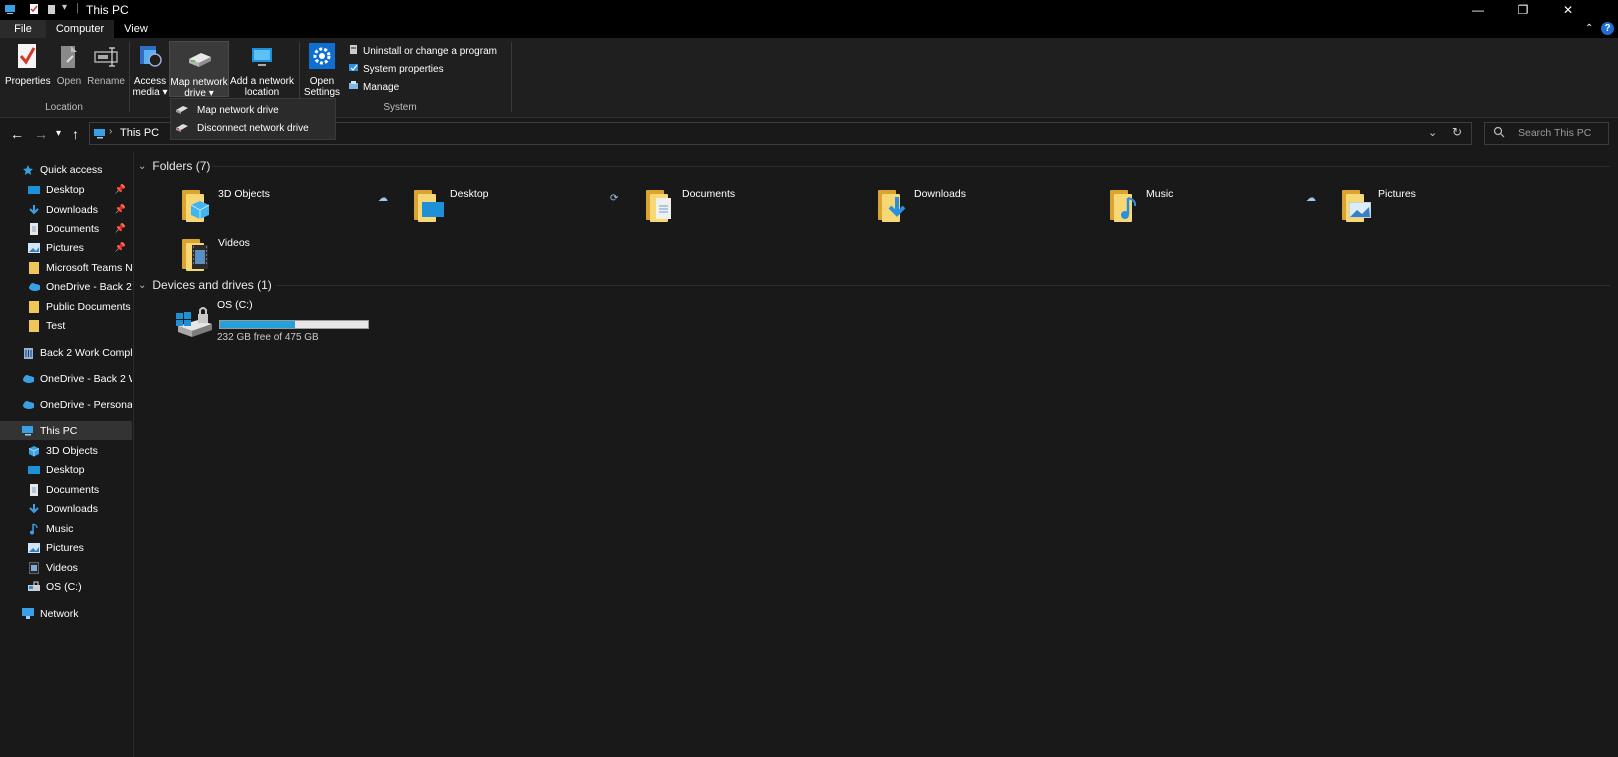 Image resolution: width=1618 pixels, height=757 pixels. I want to click on sync-status-icon: ⟳, so click(614, 198).